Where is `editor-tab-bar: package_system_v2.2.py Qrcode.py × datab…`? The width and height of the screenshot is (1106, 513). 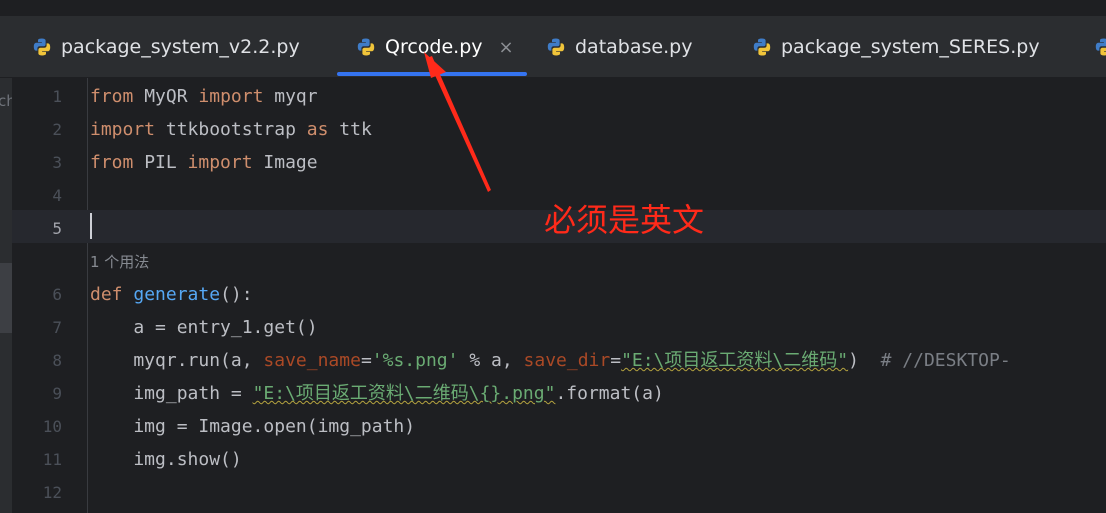
editor-tab-bar: package_system_v2.2.py Qrcode.py × datab… is located at coordinates (553, 47).